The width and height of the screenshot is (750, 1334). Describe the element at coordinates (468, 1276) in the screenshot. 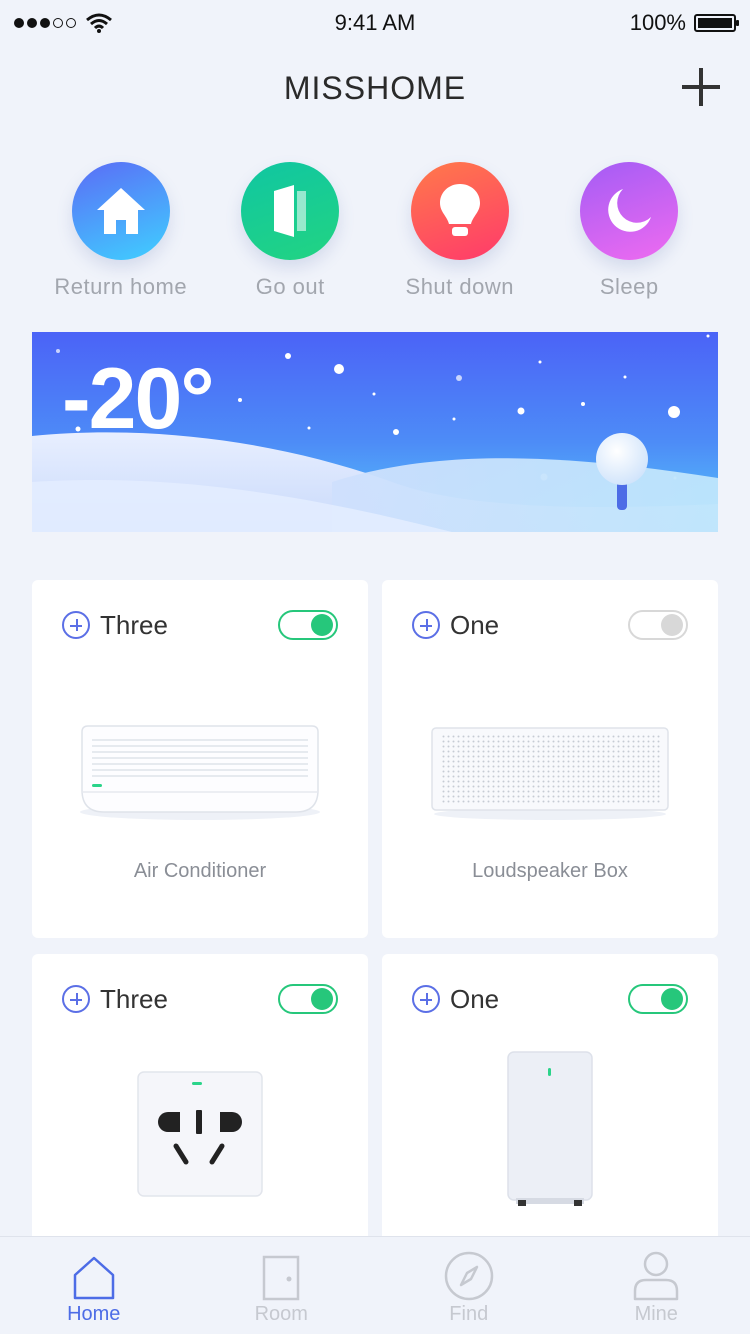

I see `compass-icon` at that location.